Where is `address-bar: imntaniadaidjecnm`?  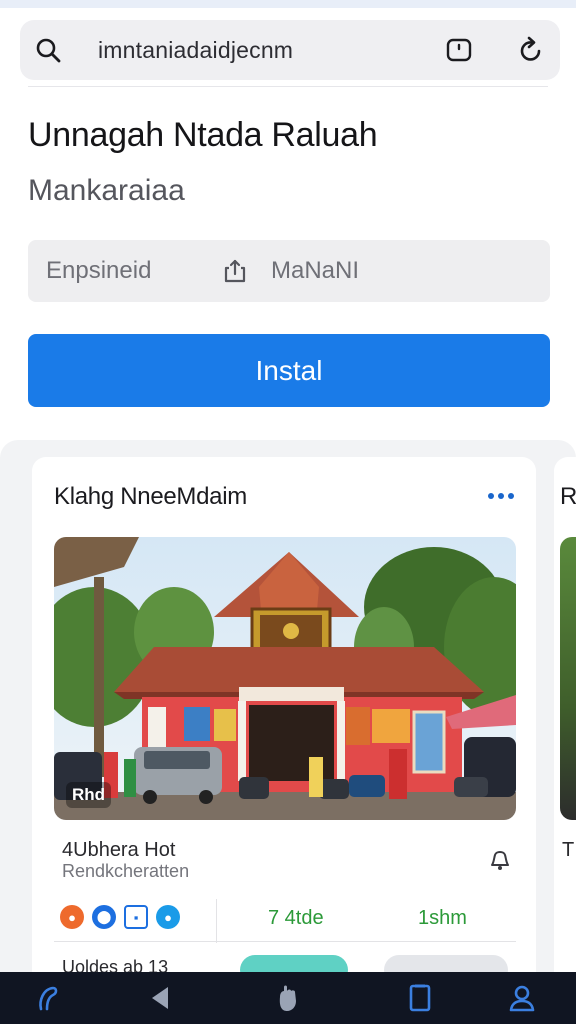
address-bar: imntaniadaidjecnm is located at coordinates (290, 50).